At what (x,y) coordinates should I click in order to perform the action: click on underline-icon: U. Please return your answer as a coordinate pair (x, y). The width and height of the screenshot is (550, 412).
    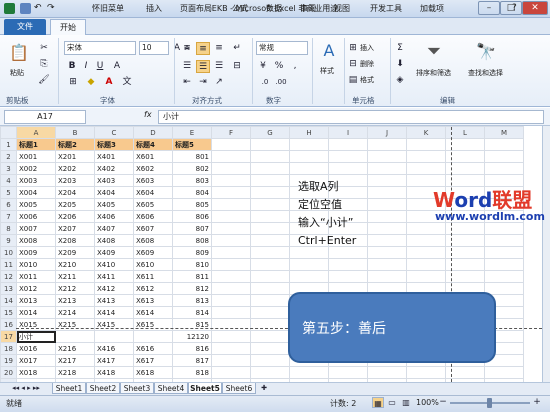
    Looking at the image, I should click on (100, 66).